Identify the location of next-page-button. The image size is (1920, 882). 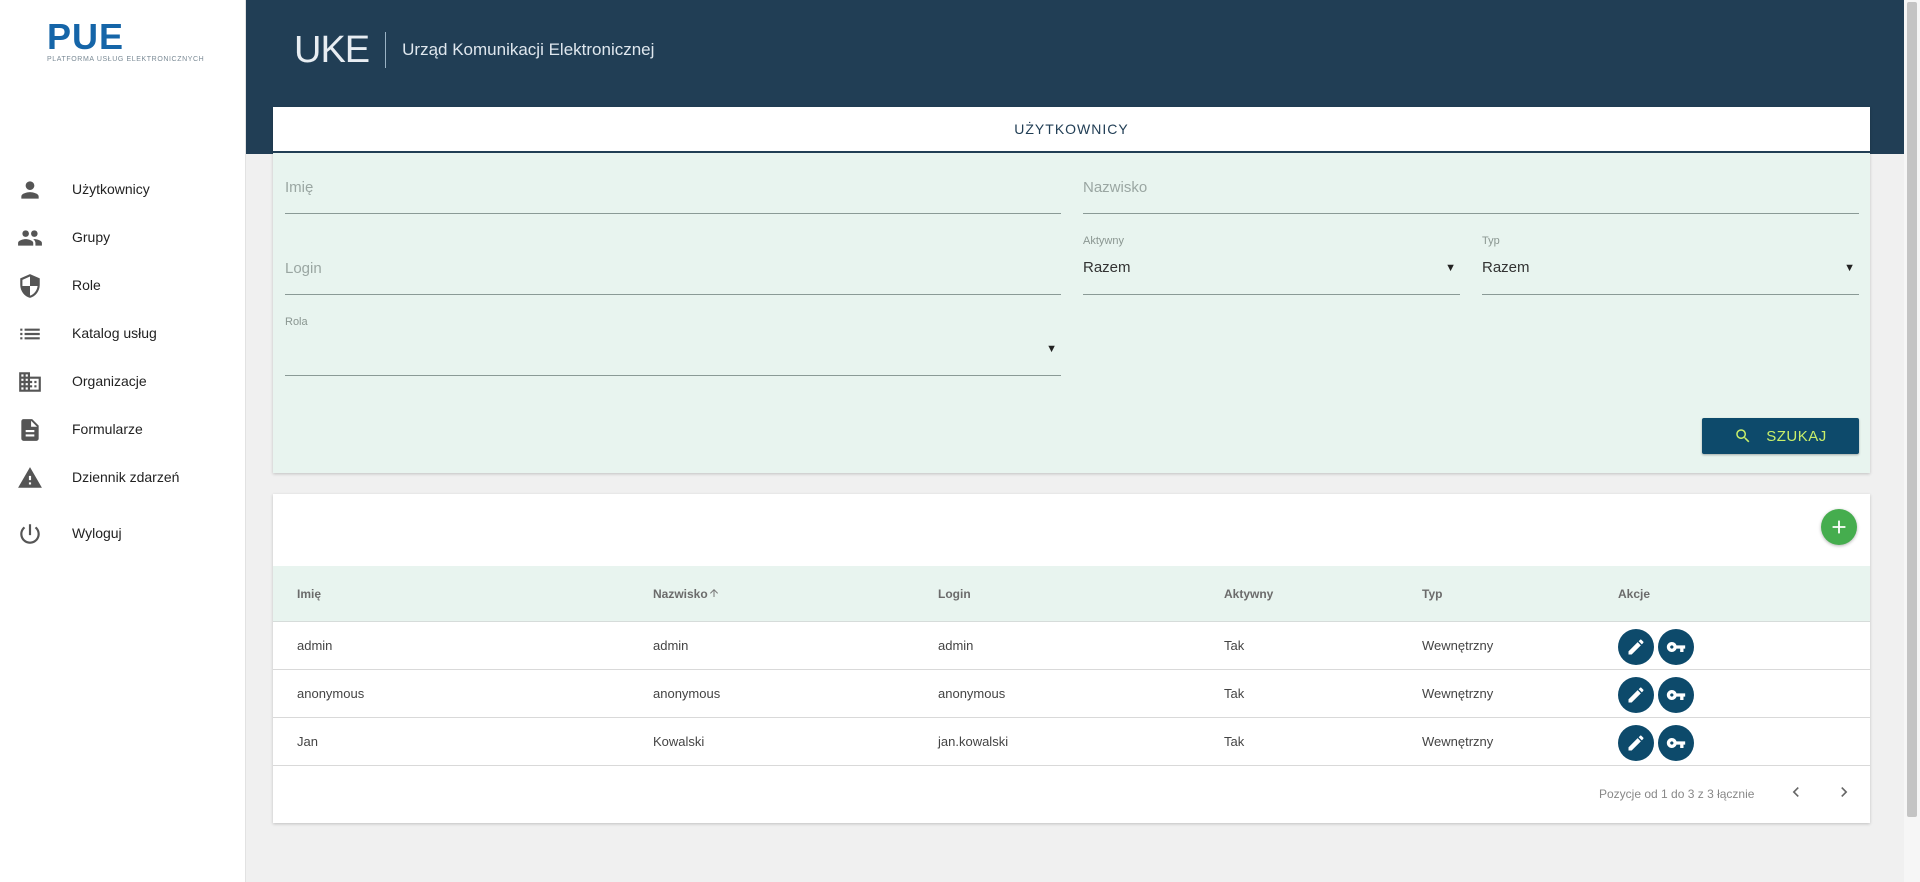
(1844, 792).